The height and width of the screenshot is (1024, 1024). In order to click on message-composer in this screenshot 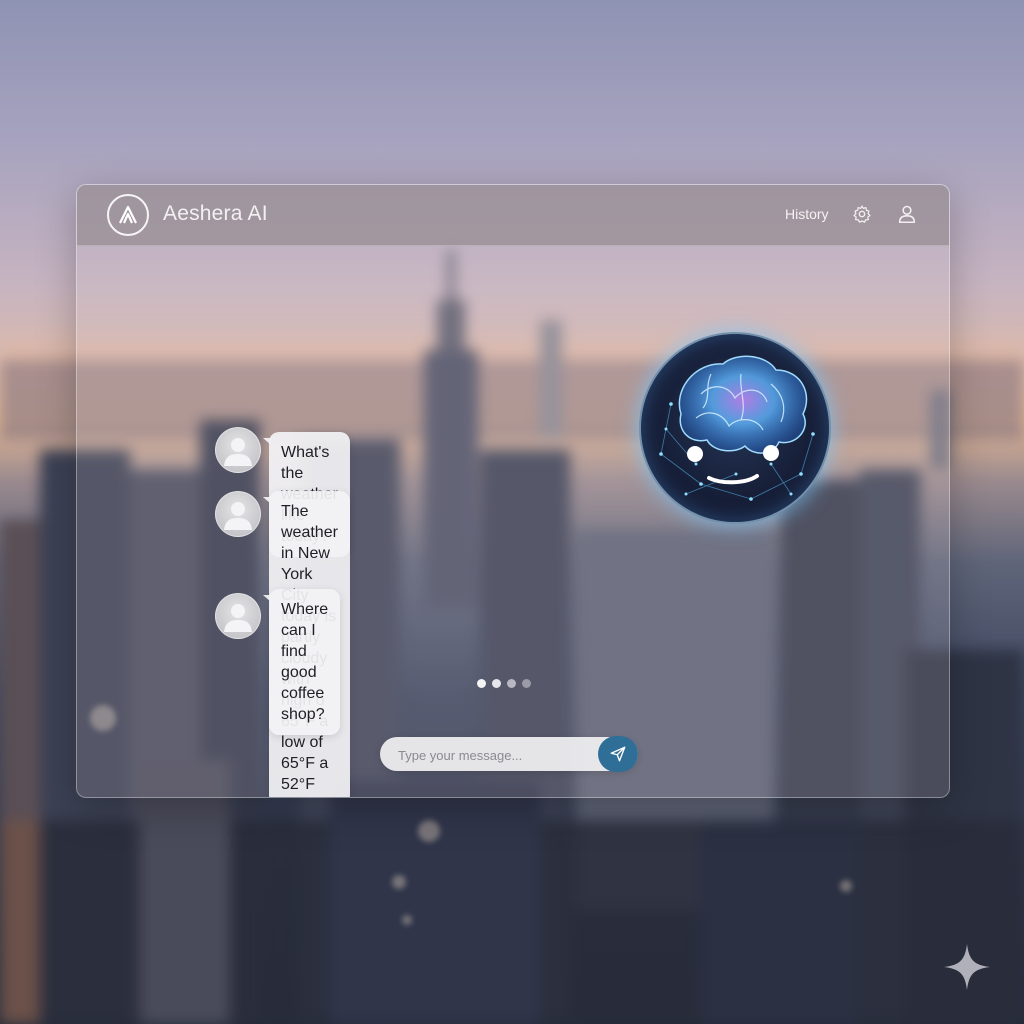, I will do `click(509, 754)`.